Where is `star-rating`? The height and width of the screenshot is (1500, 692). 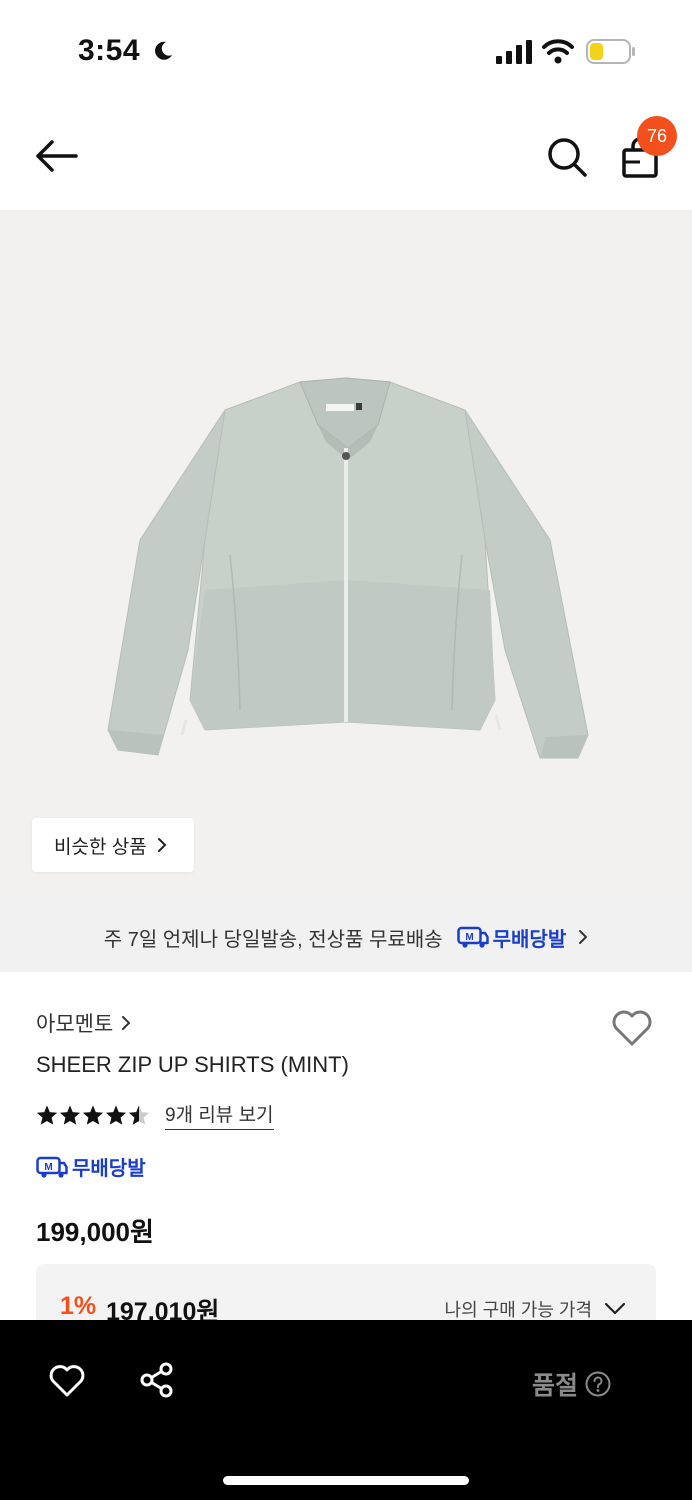 star-rating is located at coordinates (93, 1115).